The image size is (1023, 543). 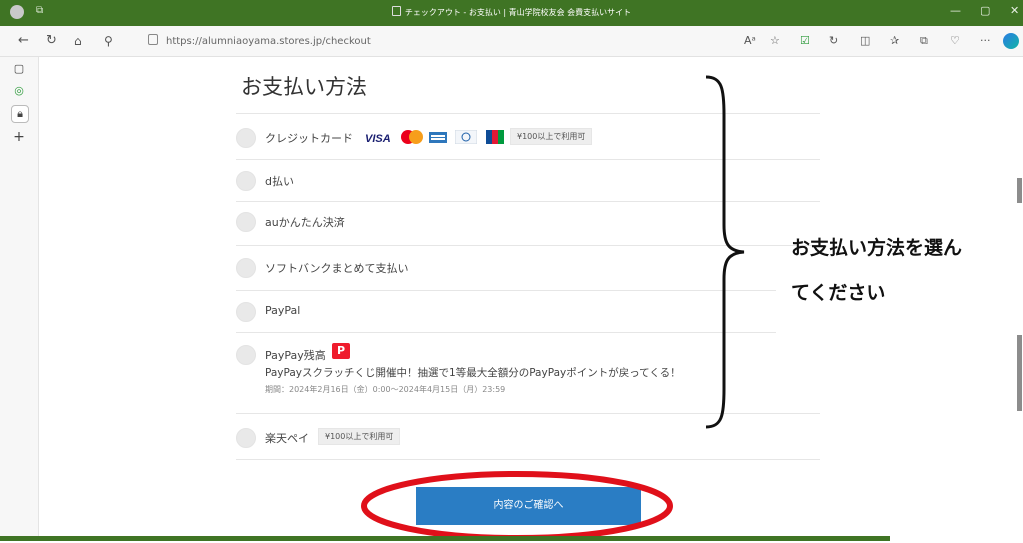 I want to click on more-icon: ···, so click(x=985, y=40).